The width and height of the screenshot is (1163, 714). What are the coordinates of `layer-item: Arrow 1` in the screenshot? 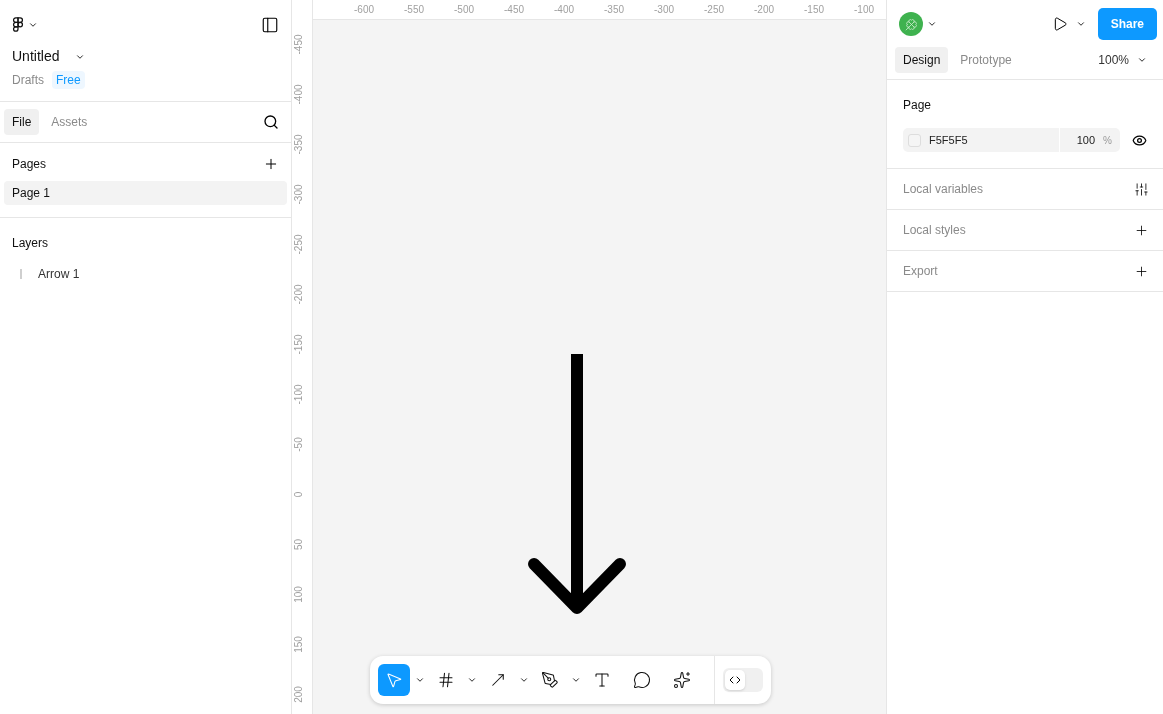 It's located at (145, 274).